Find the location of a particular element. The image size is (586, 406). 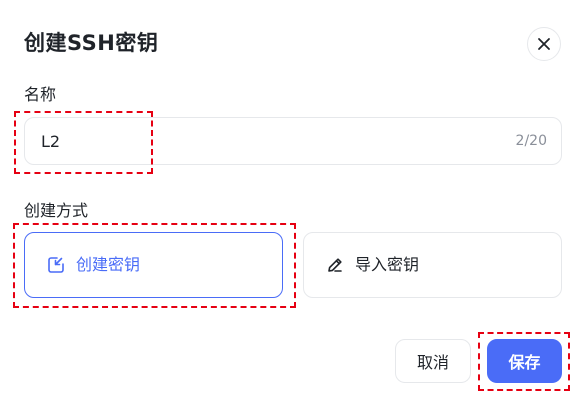

name-label: 名称 is located at coordinates (40, 94).